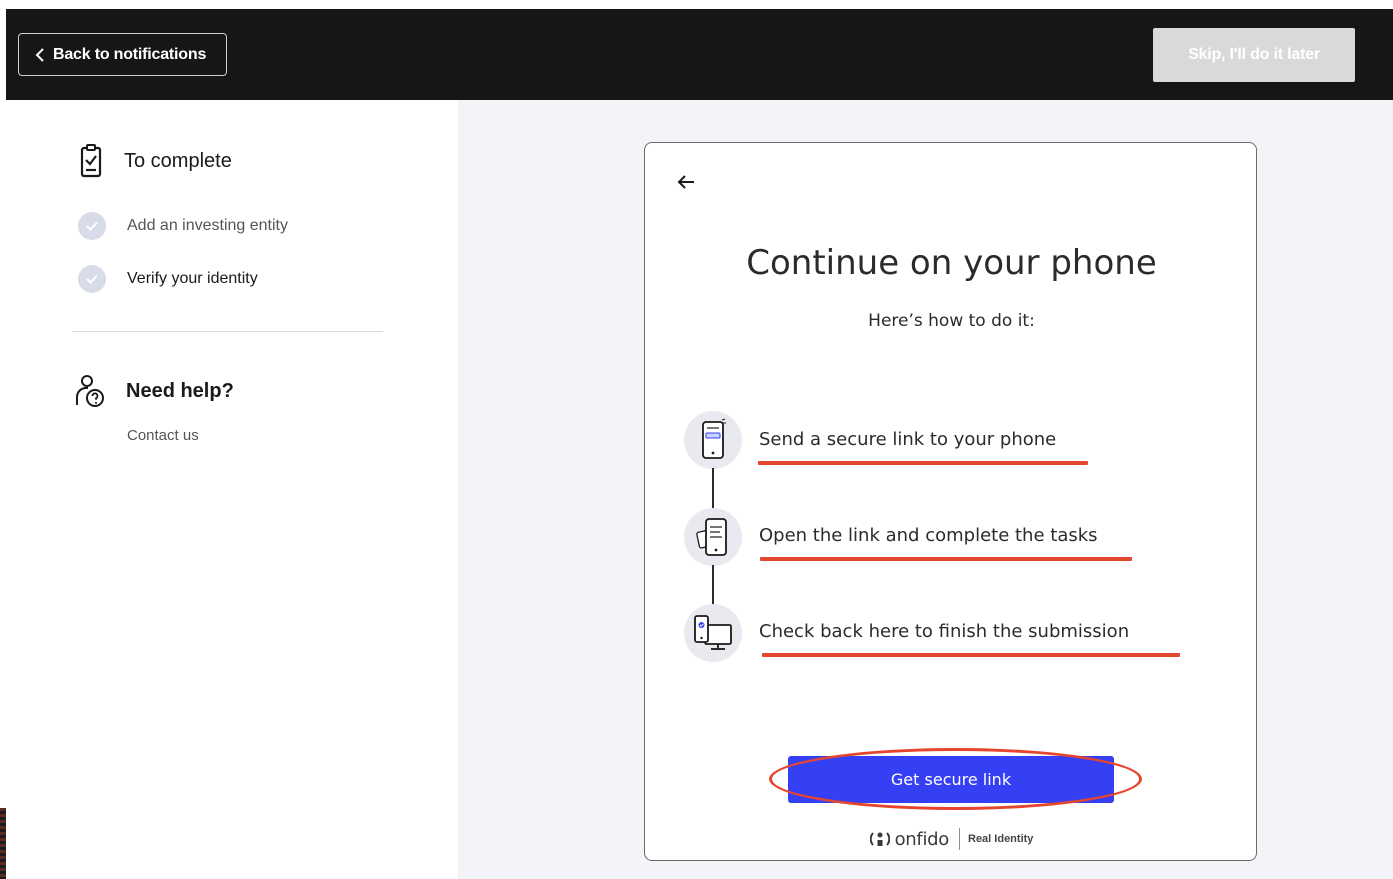 This screenshot has width=1393, height=879. I want to click on step-text: Check back here to finish the submission, so click(944, 631).